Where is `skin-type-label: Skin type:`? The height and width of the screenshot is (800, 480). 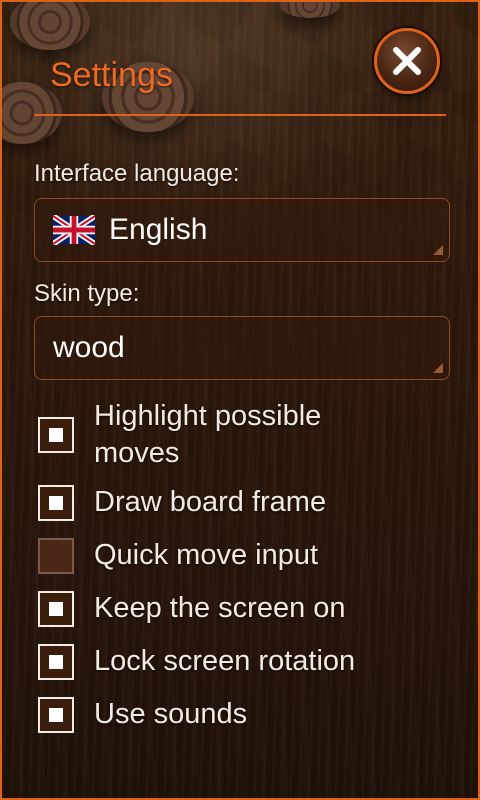 skin-type-label: Skin type: is located at coordinates (87, 293).